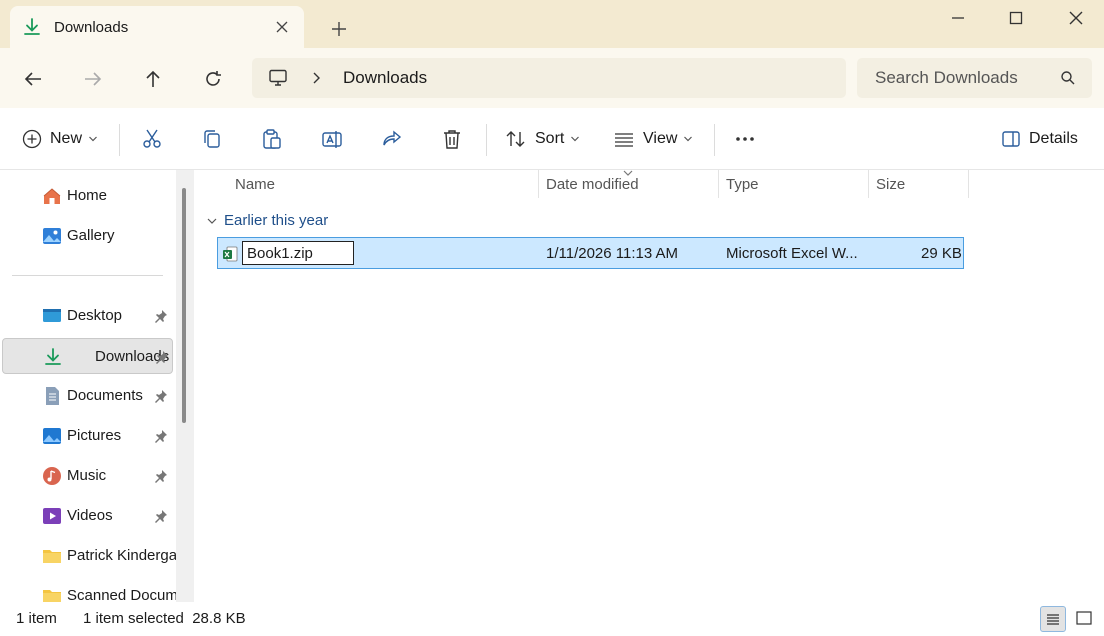 This screenshot has width=1104, height=636. I want to click on sidebar-item-label: Desktop, so click(95, 315).